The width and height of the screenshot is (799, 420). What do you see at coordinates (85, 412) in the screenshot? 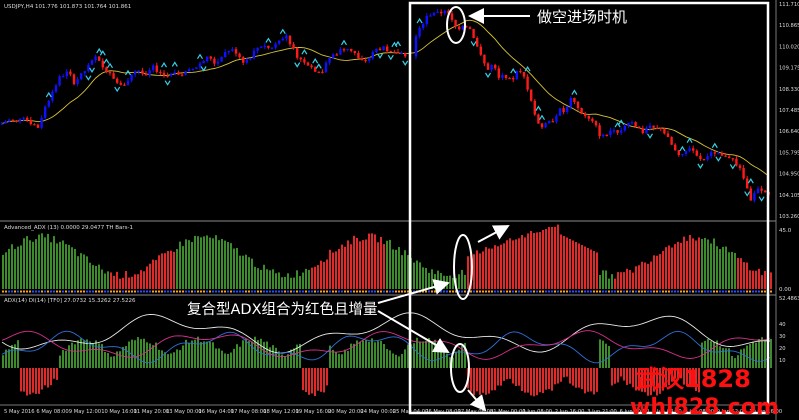
I see `time-tick-label: 9 May 12:00` at bounding box center [85, 412].